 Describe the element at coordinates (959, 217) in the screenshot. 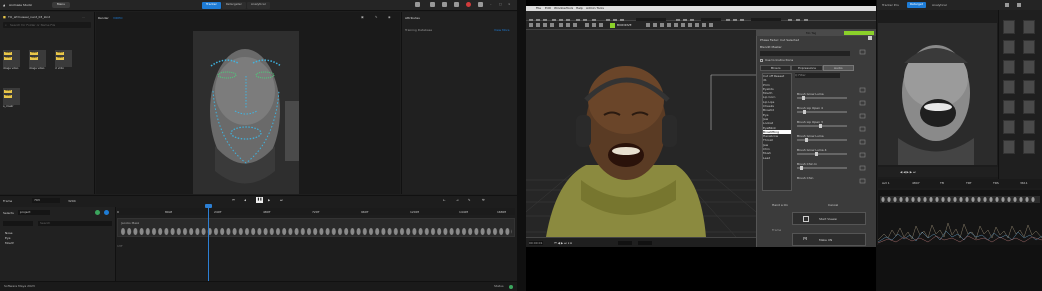

I see `right-waveform-track` at that location.